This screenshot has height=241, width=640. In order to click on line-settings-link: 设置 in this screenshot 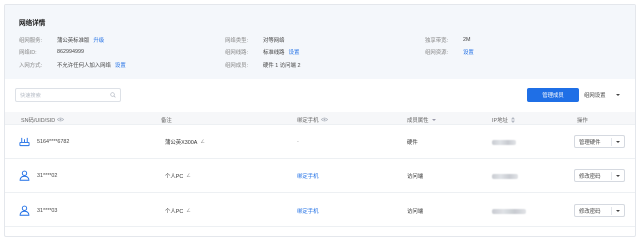, I will do `click(294, 52)`.